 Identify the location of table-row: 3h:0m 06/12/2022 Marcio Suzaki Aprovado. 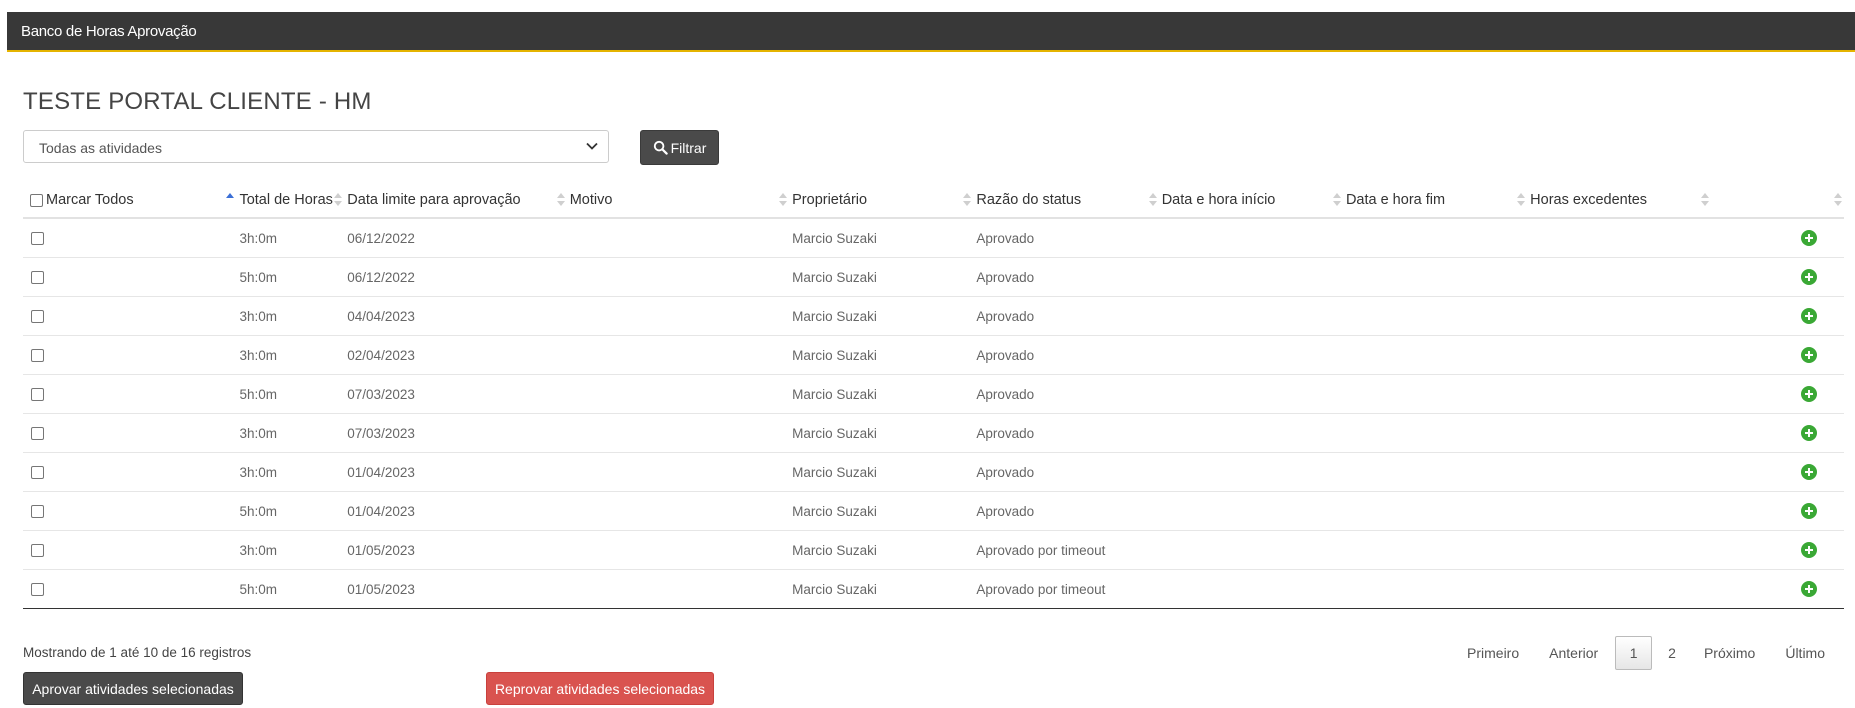
(933, 238).